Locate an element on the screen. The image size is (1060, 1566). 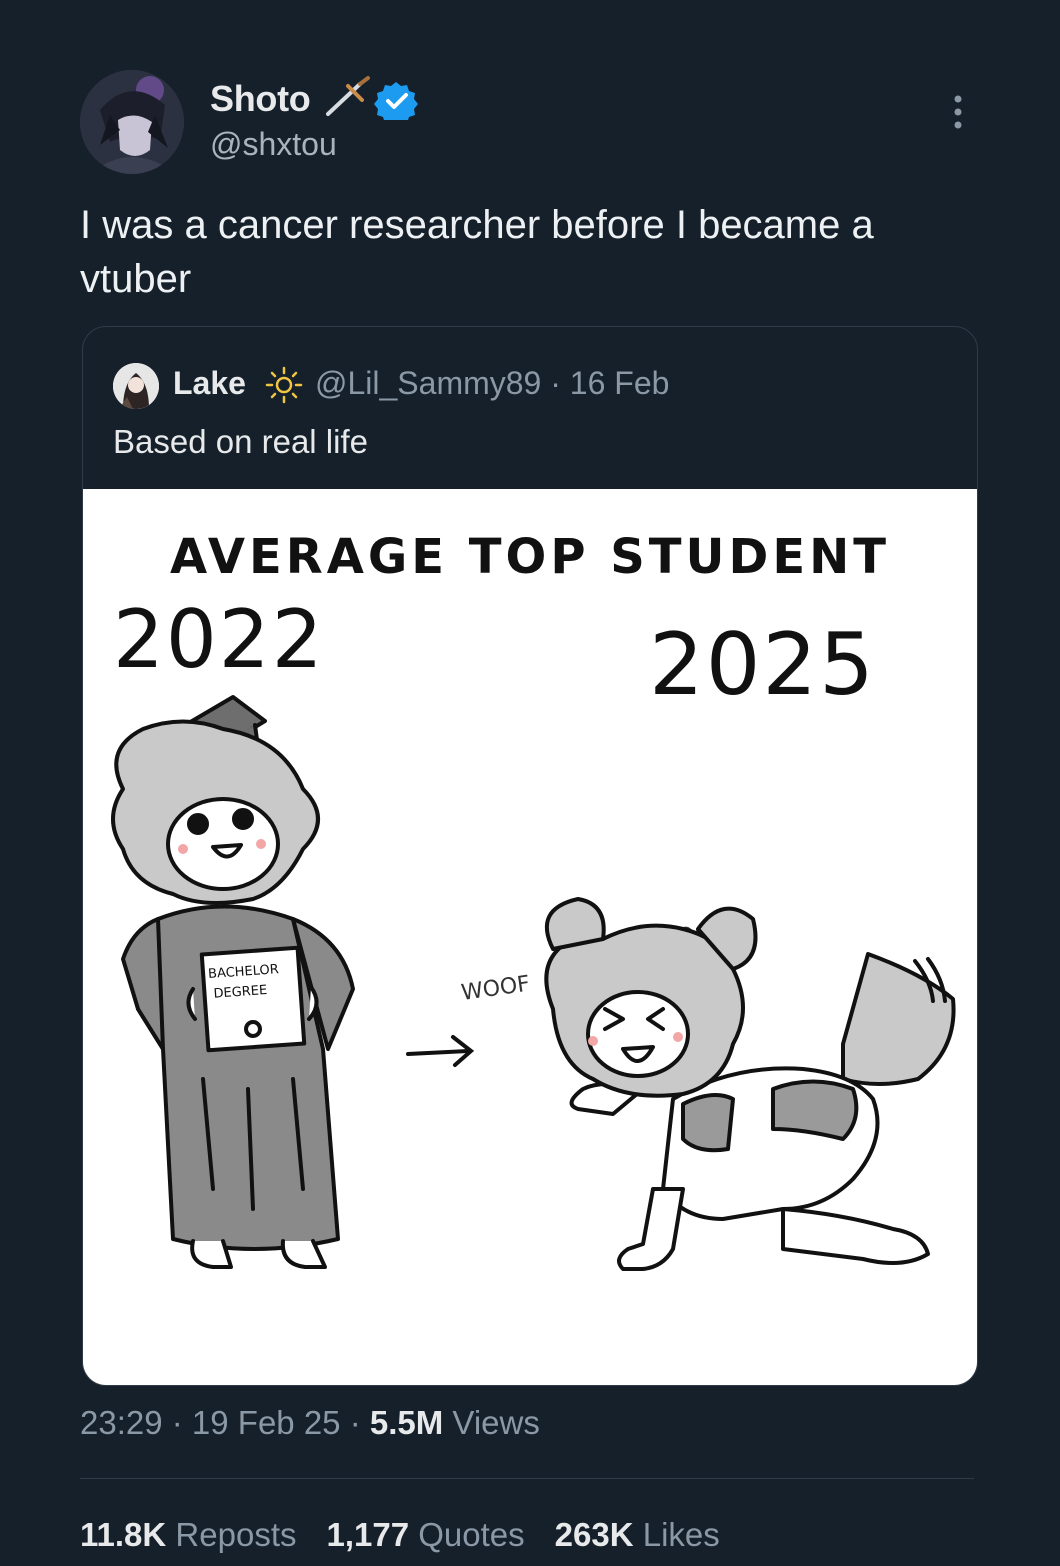
likes-label: Likes is located at coordinates (681, 1534).